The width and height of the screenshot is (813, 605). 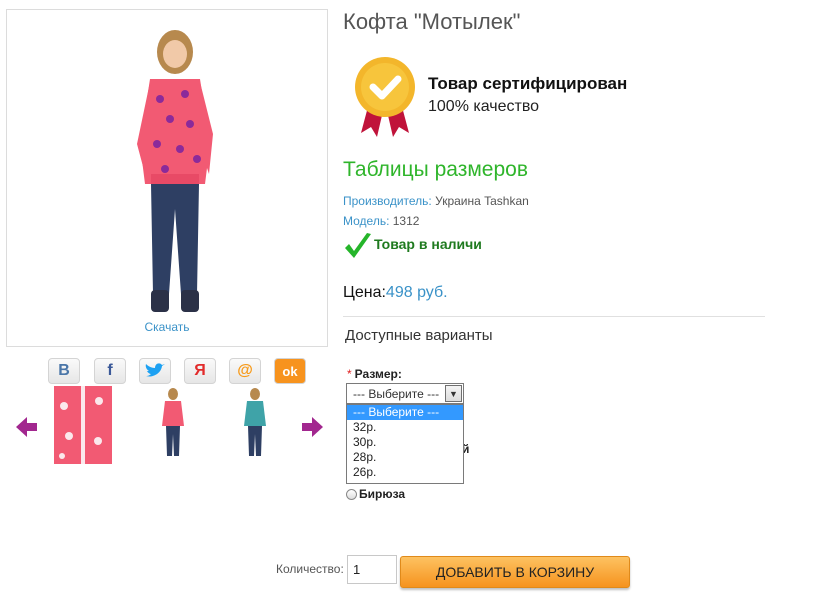 I want to click on certificate-badge-icon, so click(x=385, y=97).